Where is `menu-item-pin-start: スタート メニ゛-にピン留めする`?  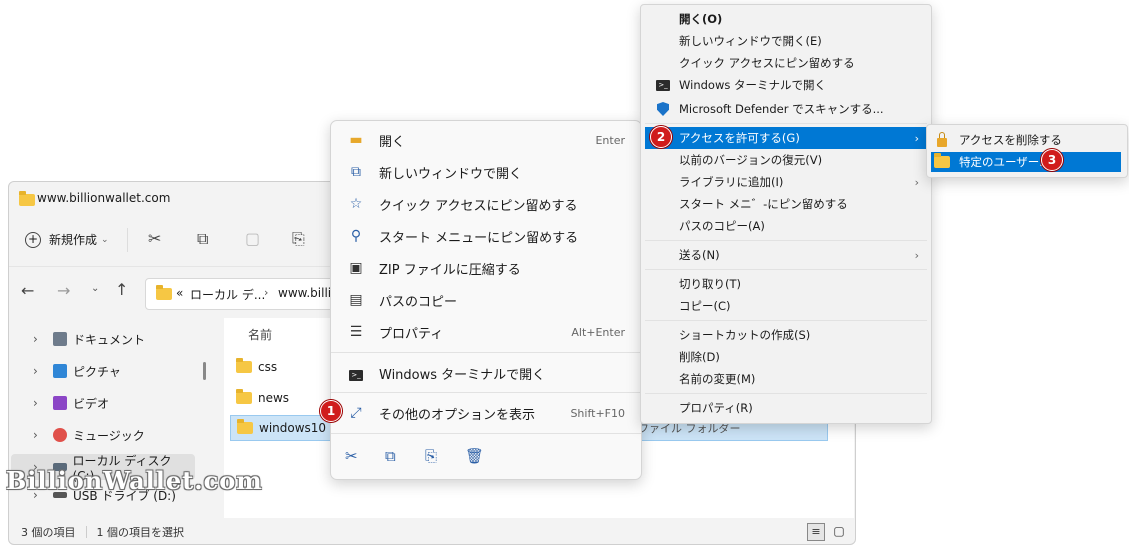
menu-item-pin-start: スタート メニ゛-にピン留めする is located at coordinates (786, 204).